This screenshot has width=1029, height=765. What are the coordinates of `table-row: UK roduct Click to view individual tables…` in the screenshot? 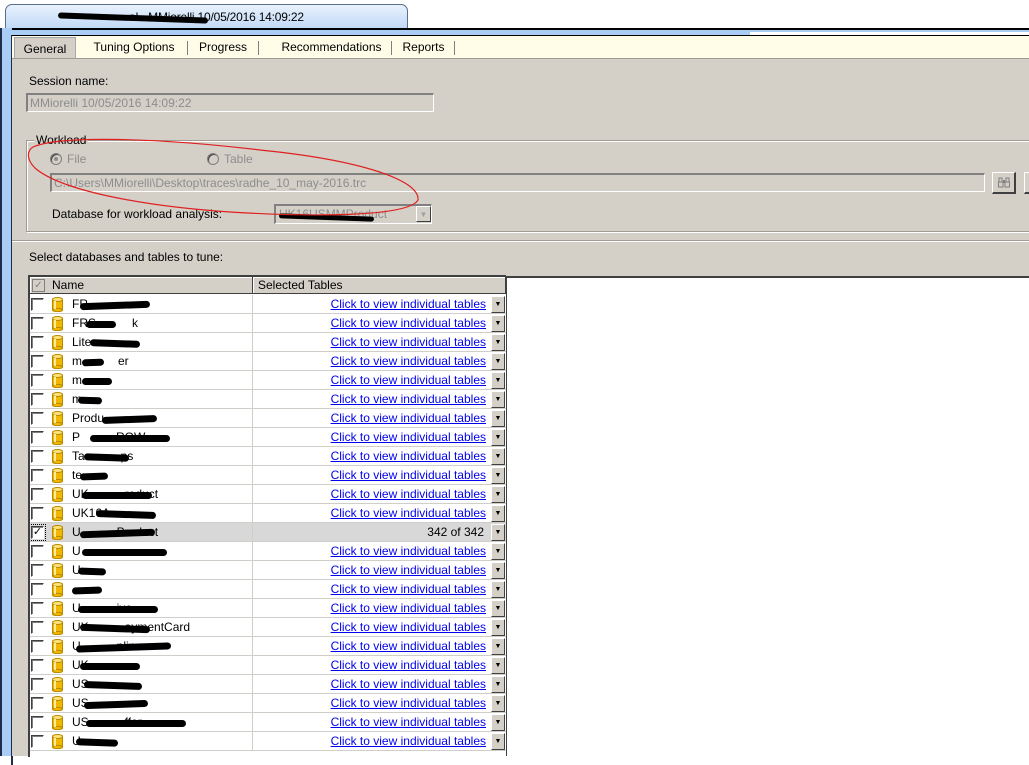 It's located at (268, 494).